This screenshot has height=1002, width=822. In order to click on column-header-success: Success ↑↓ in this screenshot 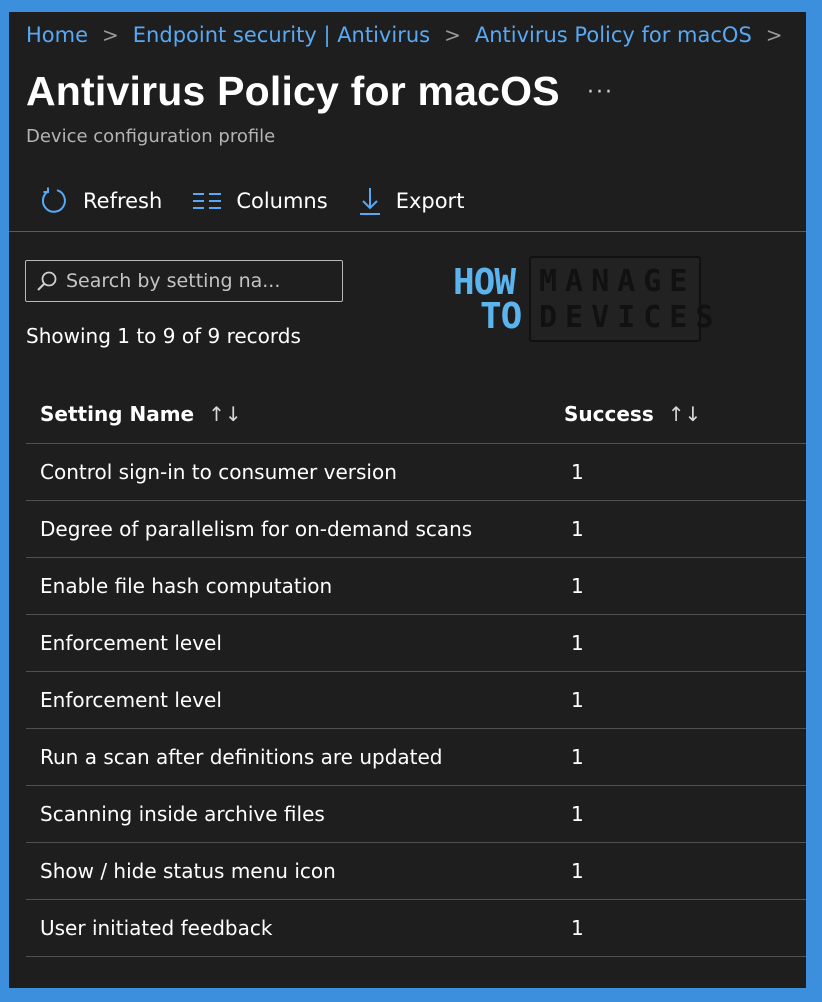, I will do `click(678, 414)`.